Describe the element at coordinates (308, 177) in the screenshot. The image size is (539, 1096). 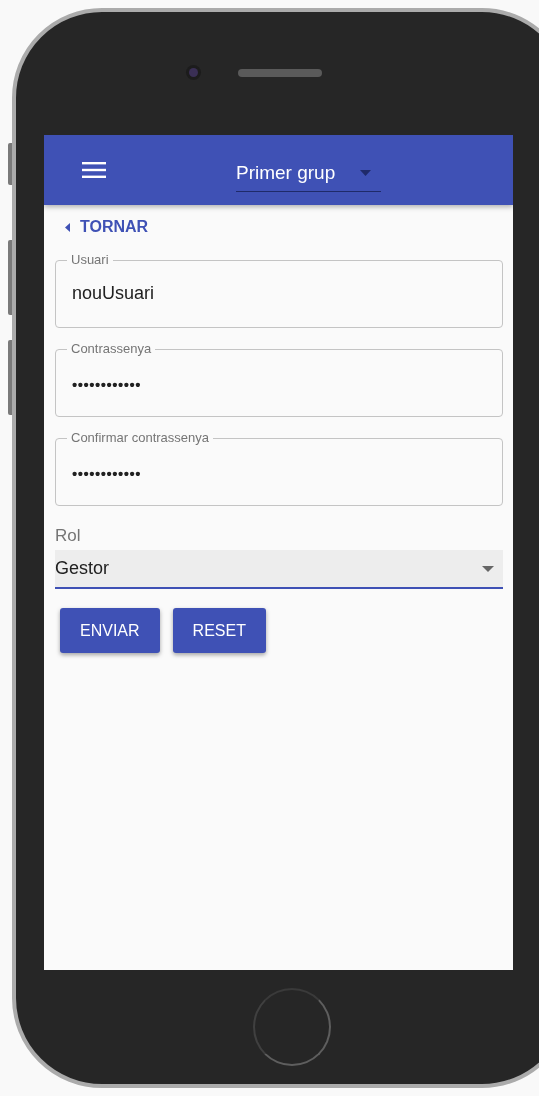
I see `group-dropdown: Primer grup` at that location.